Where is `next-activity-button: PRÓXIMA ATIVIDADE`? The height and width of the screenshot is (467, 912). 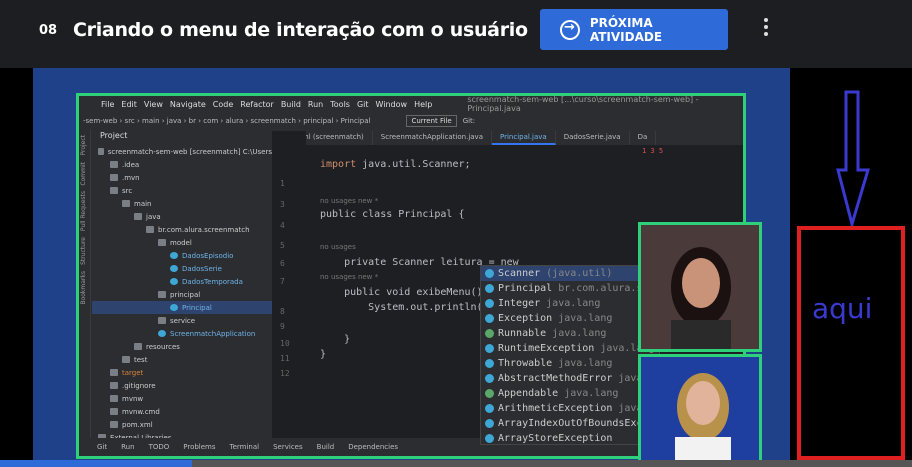
next-activity-button: PRÓXIMA ATIVIDADE is located at coordinates (634, 29).